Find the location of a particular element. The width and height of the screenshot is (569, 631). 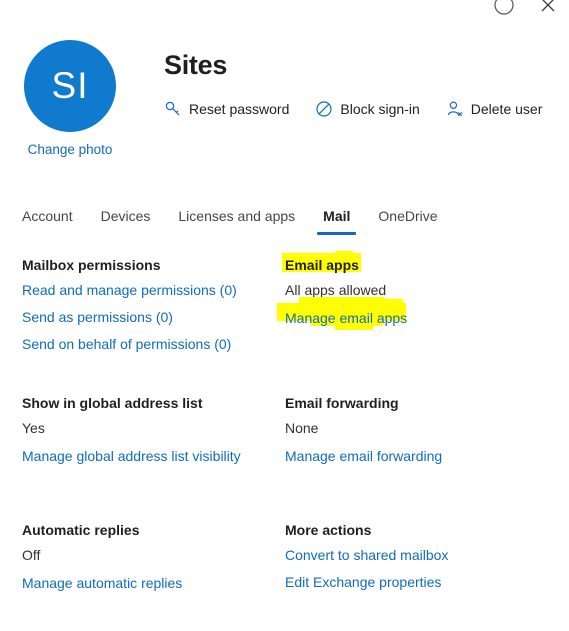

reset-password-button: Reset password is located at coordinates (226, 109).